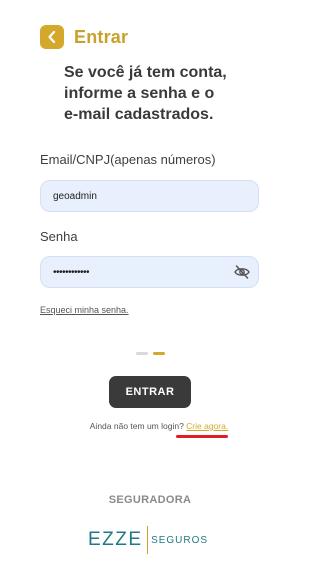 This screenshot has height=582, width=320. Describe the element at coordinates (84, 310) in the screenshot. I see `forgot-password-link: Esqueci minha senha.` at that location.